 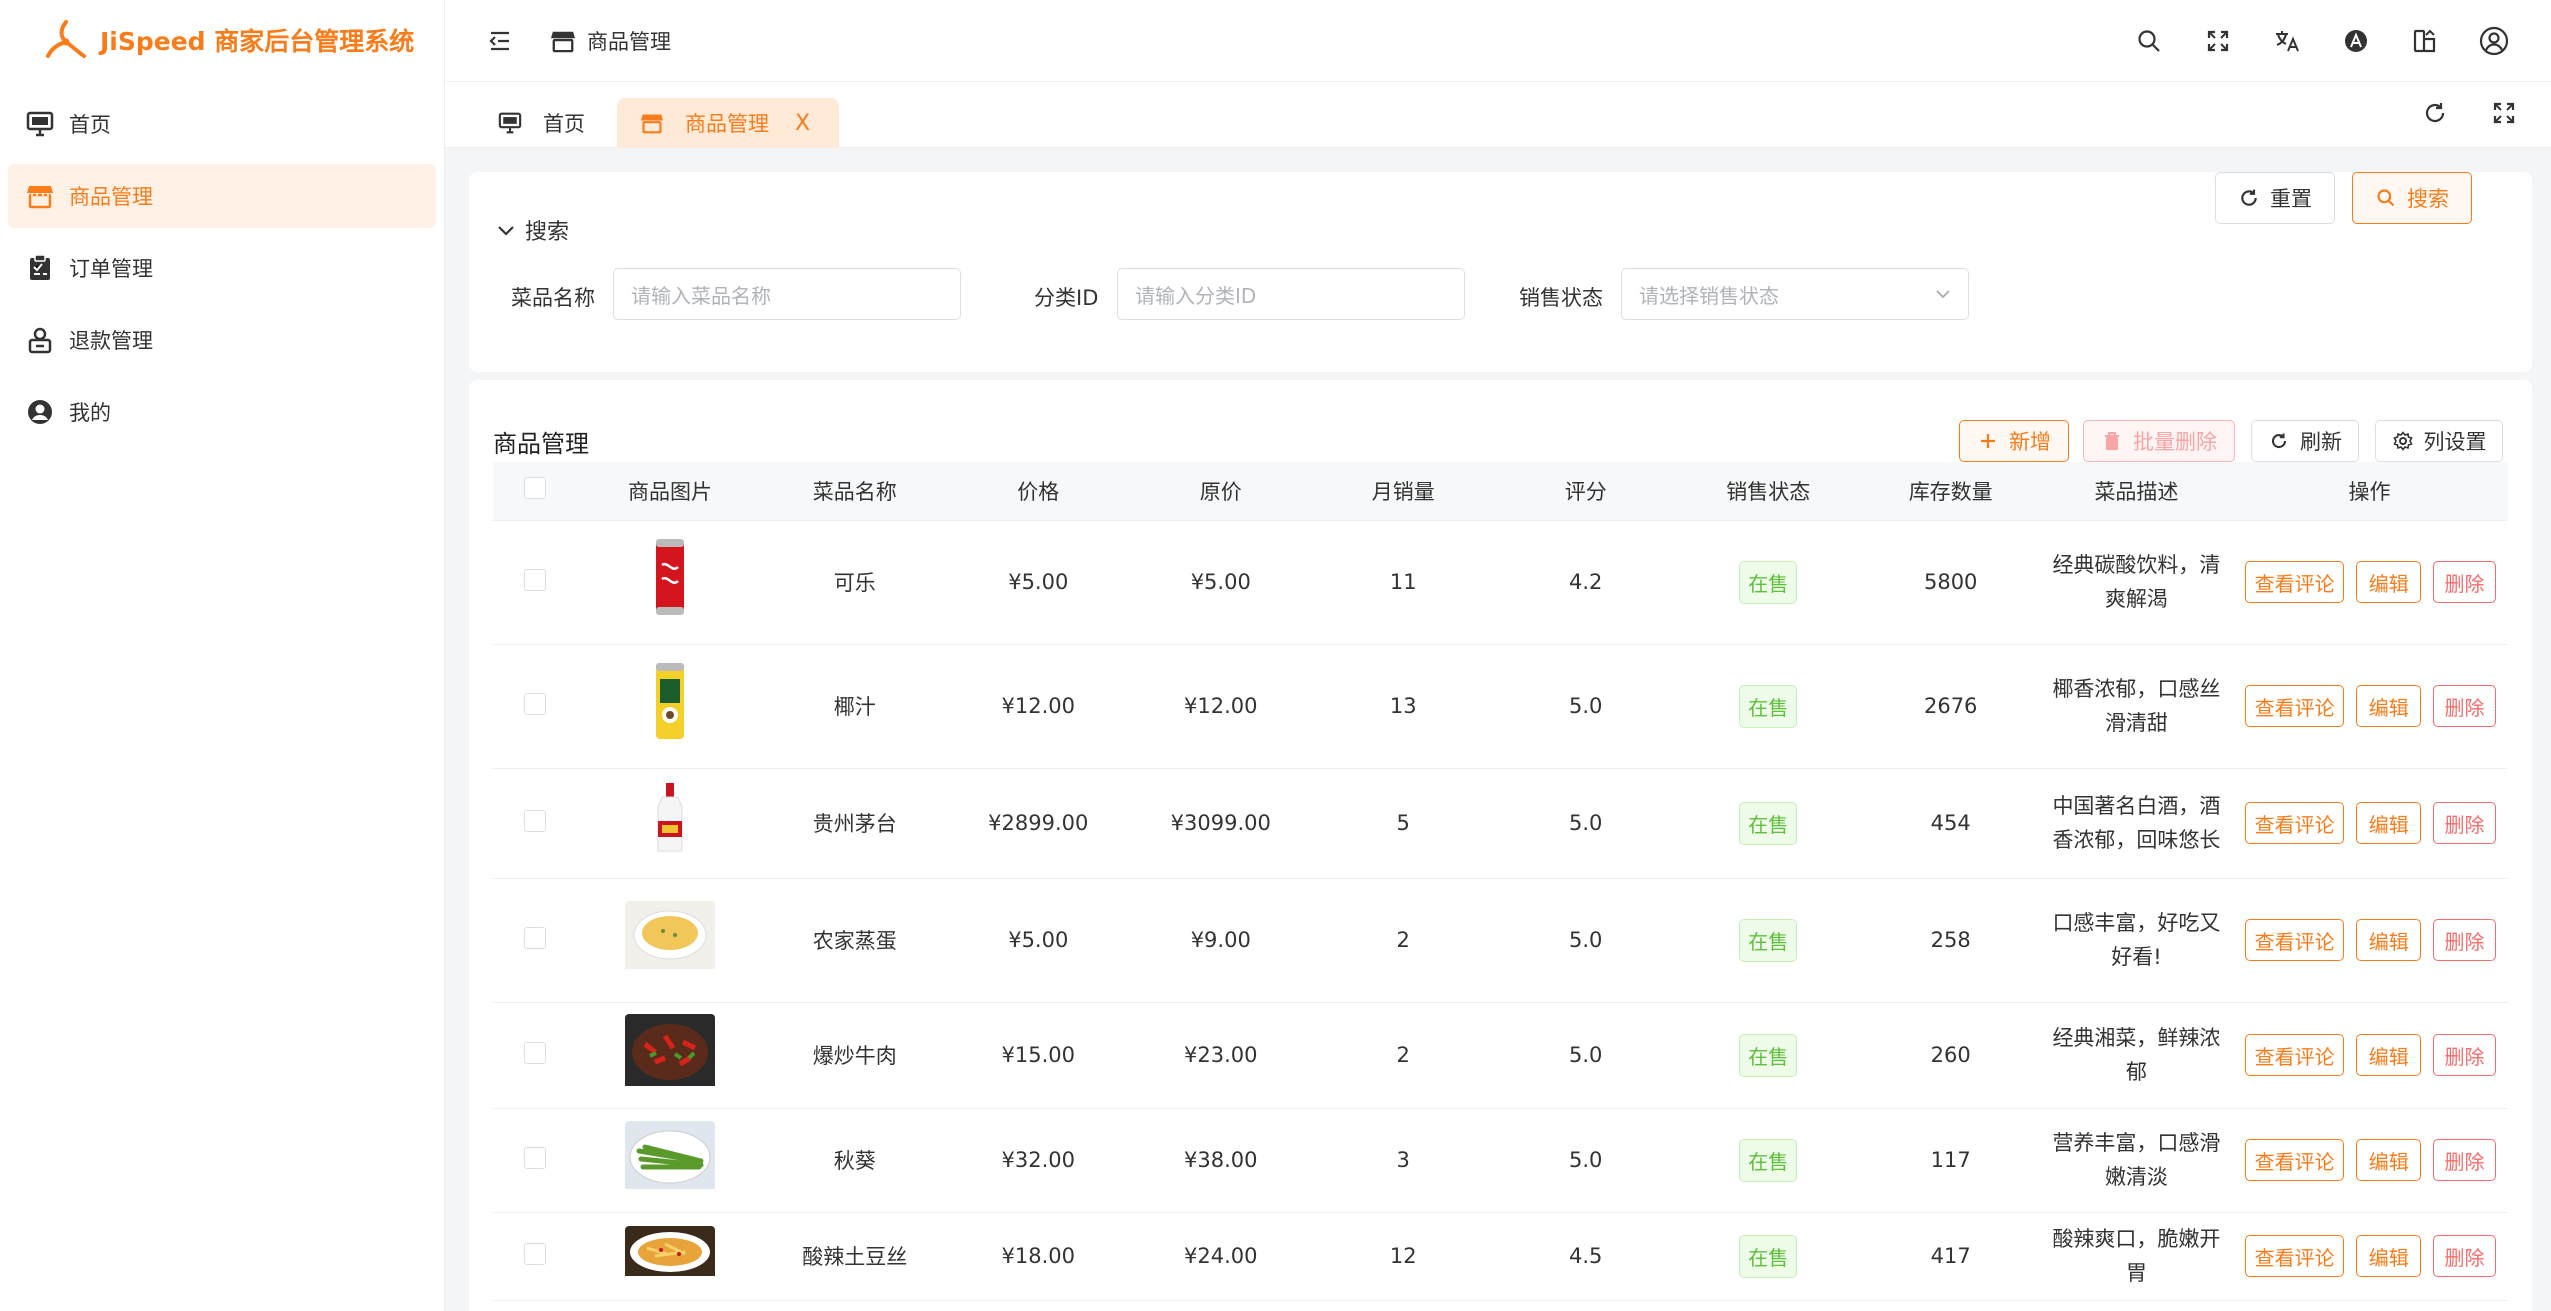 I want to click on sidebar-item-refunds: 退款管理, so click(x=222, y=340).